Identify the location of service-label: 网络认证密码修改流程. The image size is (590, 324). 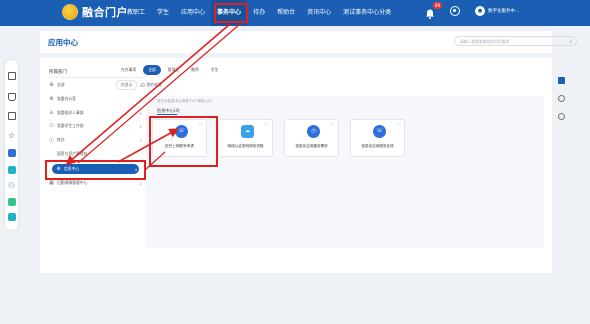
(245, 146).